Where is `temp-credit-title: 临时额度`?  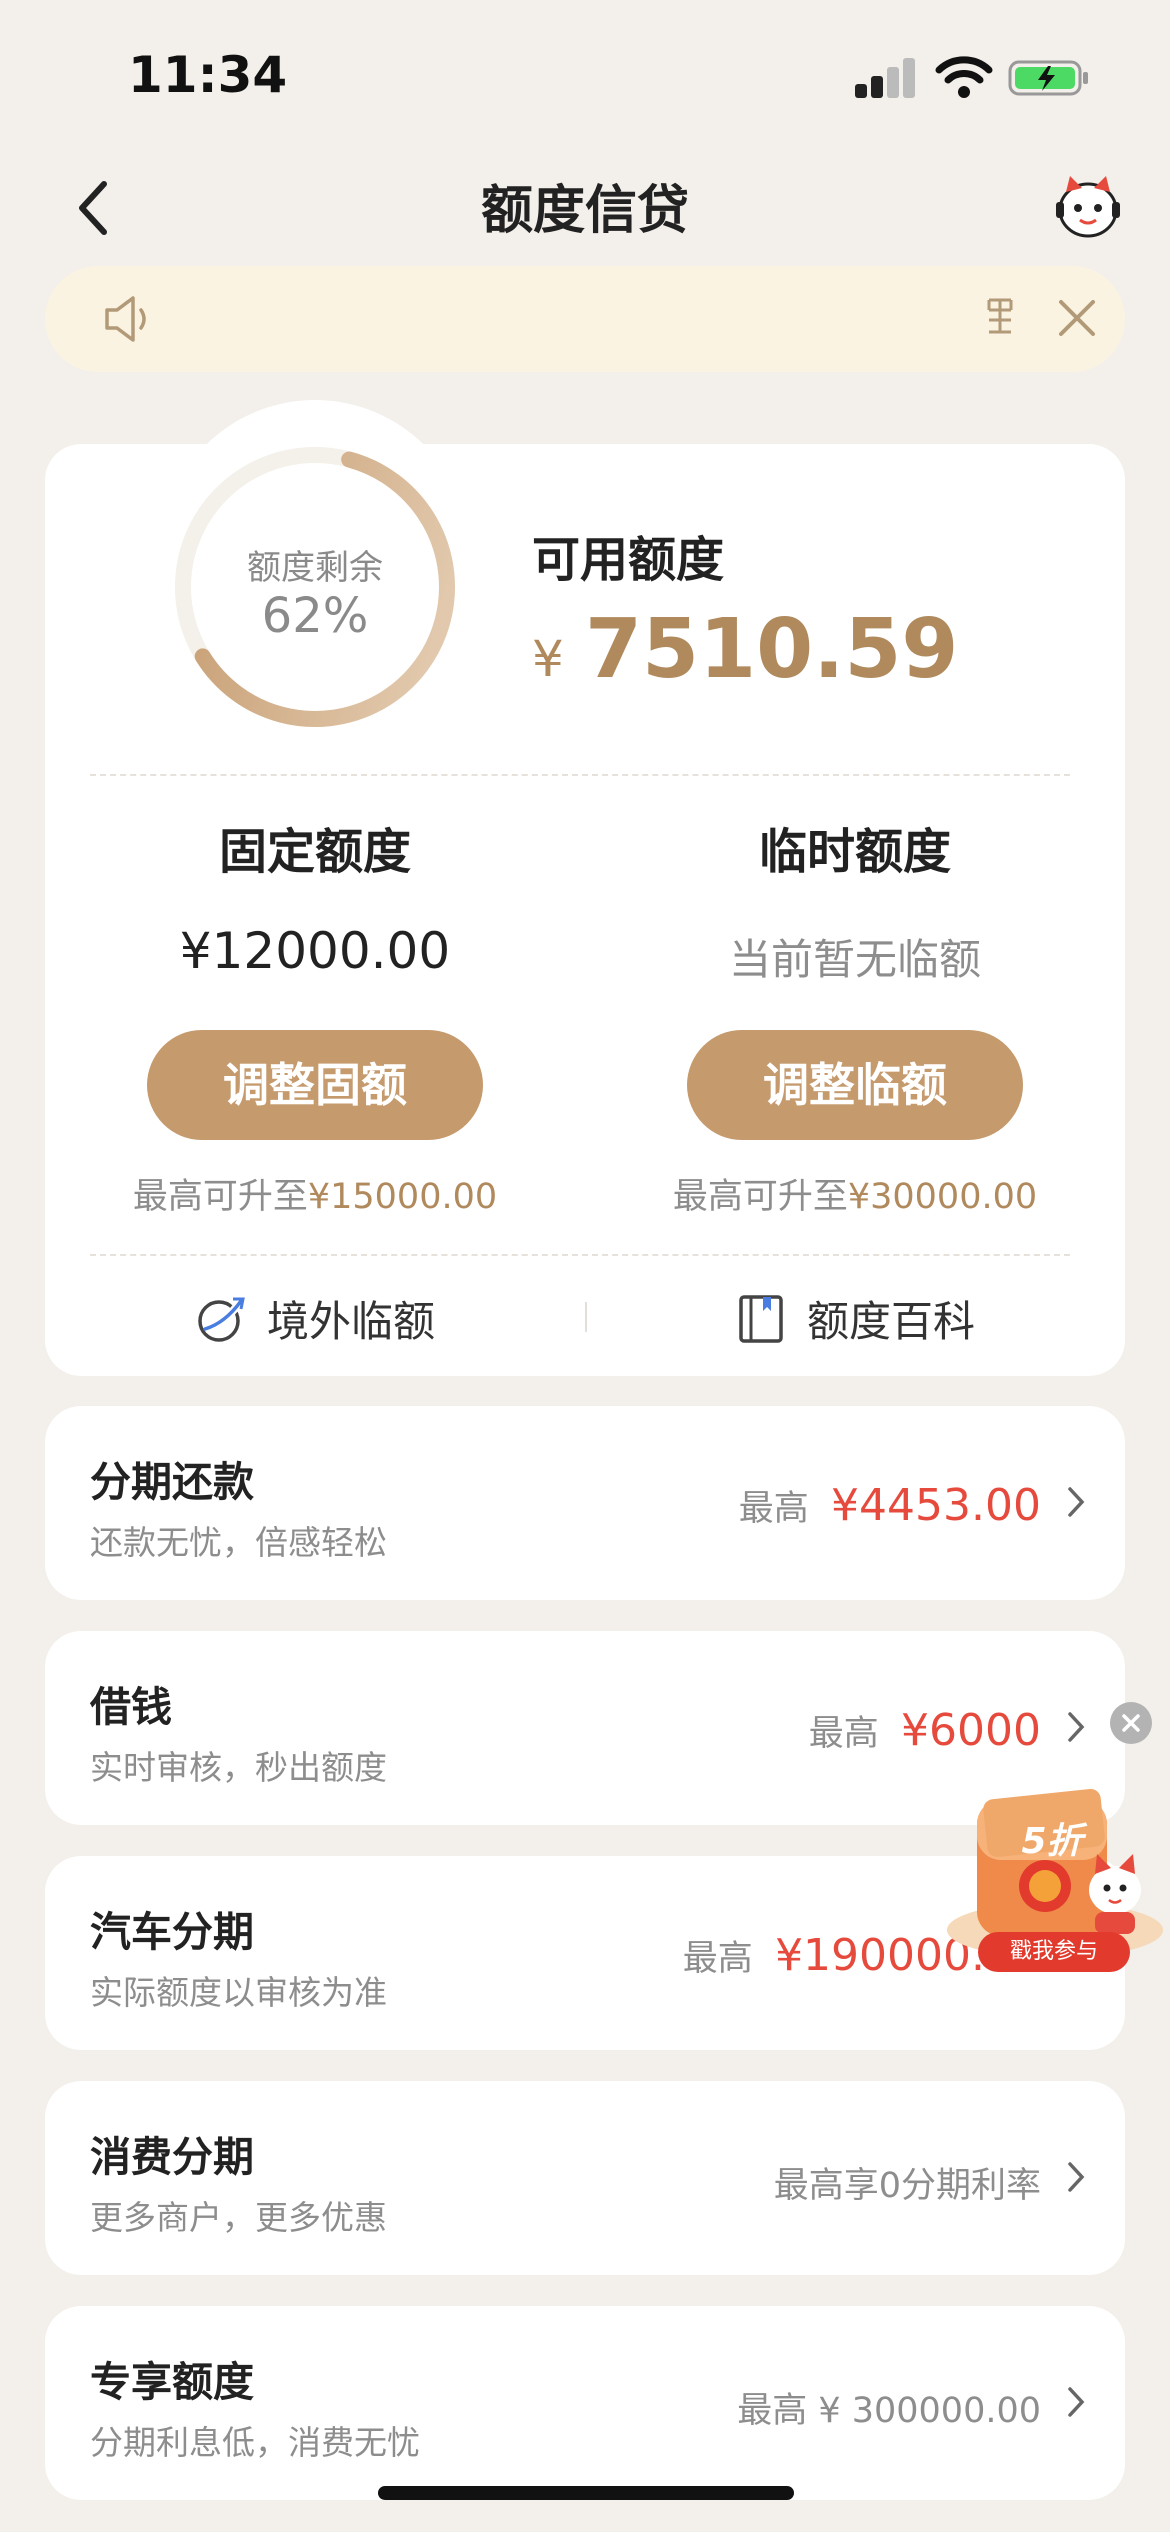 temp-credit-title: 临时额度 is located at coordinates (854, 852).